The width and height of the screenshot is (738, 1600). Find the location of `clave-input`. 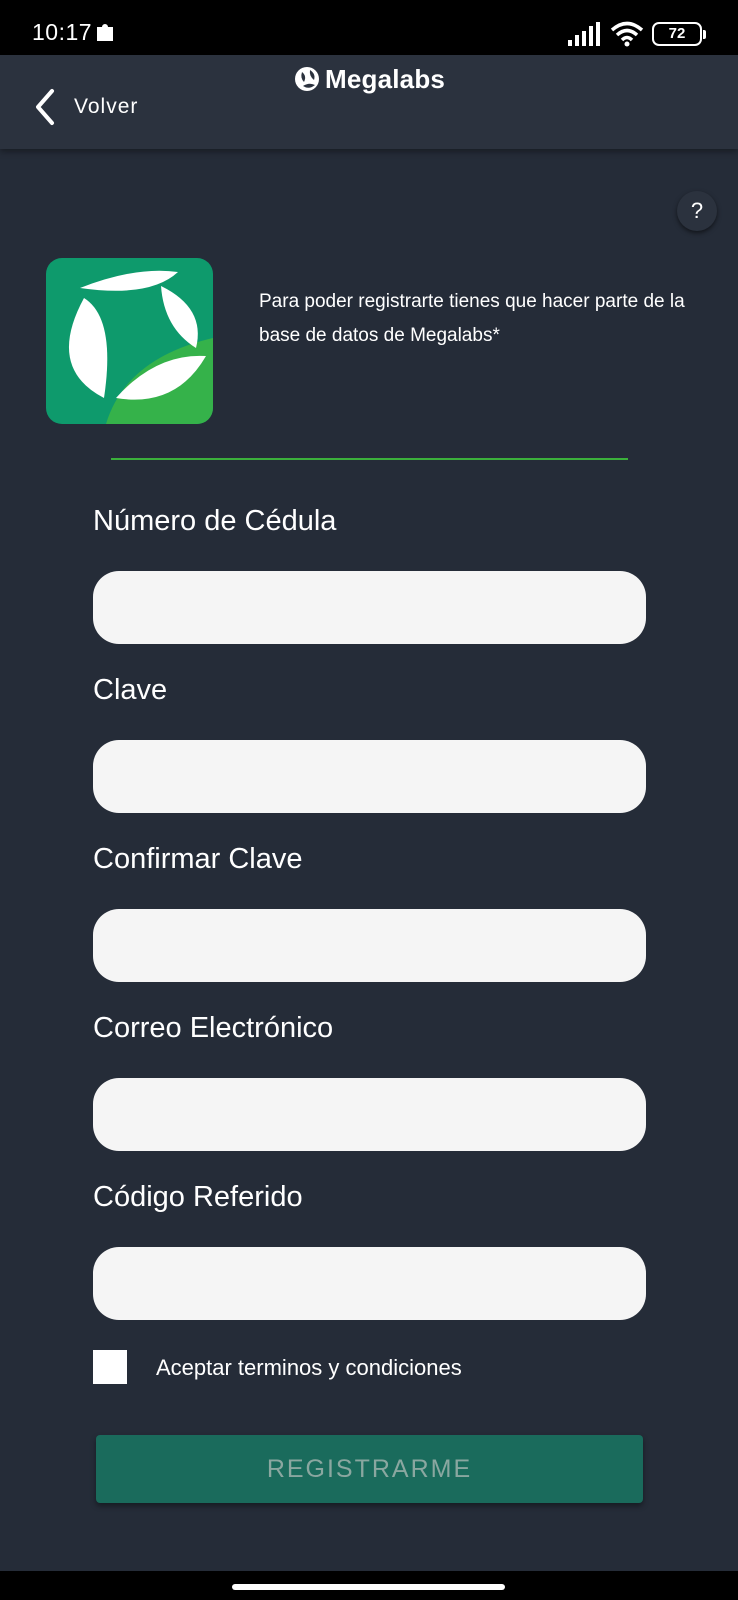

clave-input is located at coordinates (369, 776).